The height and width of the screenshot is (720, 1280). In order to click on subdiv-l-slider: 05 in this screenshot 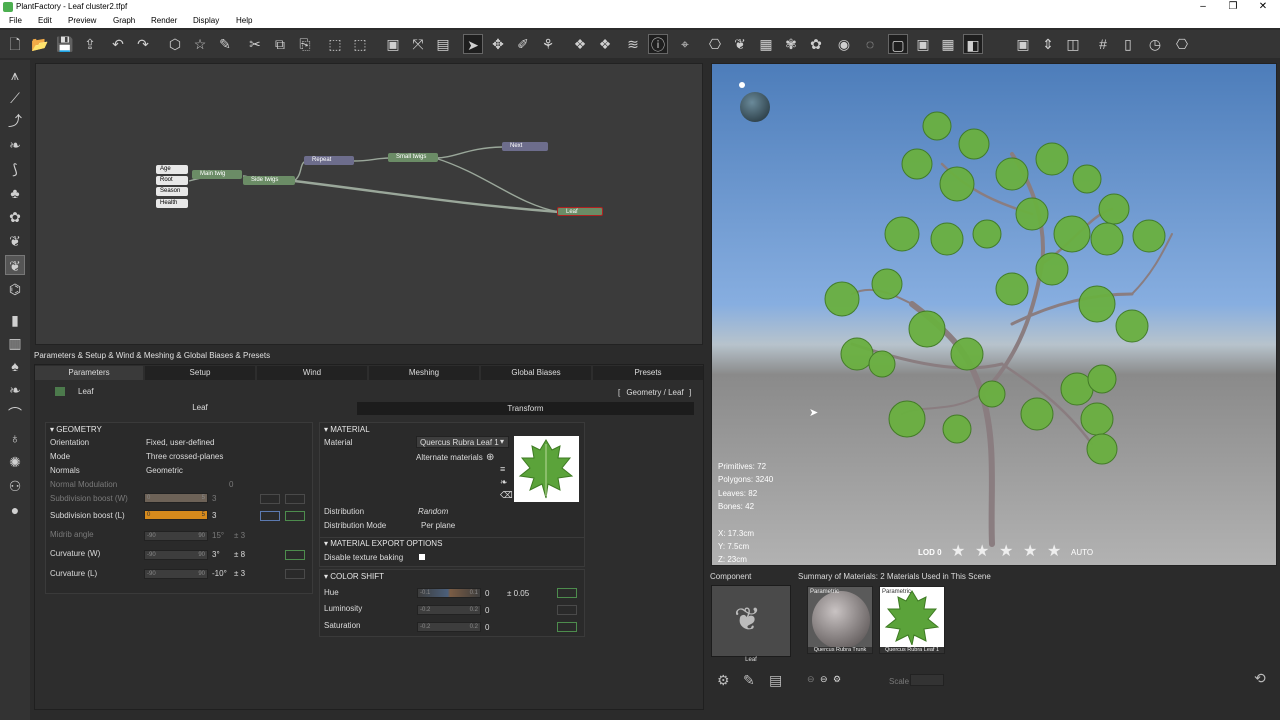, I will do `click(176, 515)`.